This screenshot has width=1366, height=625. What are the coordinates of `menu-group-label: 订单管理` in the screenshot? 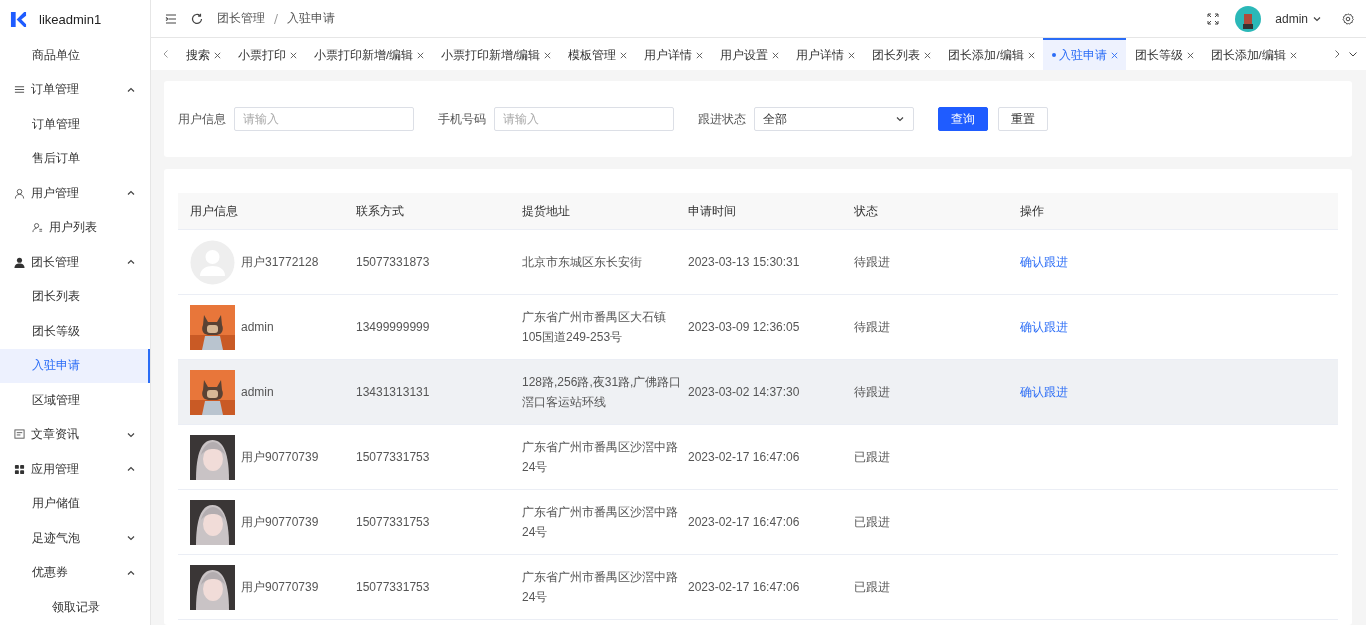 It's located at (55, 90).